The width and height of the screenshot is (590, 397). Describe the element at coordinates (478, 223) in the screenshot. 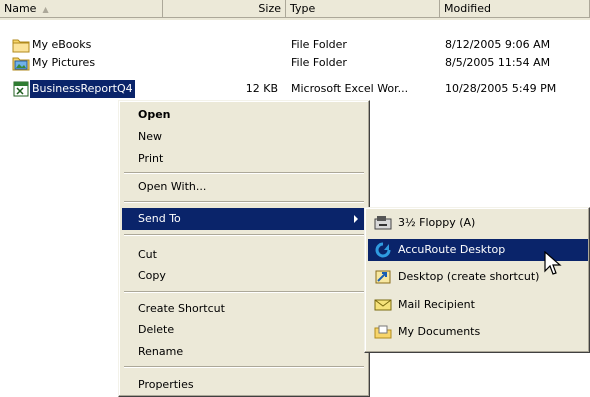

I see `send-to-floppy: 3½ Floppy (A)` at that location.